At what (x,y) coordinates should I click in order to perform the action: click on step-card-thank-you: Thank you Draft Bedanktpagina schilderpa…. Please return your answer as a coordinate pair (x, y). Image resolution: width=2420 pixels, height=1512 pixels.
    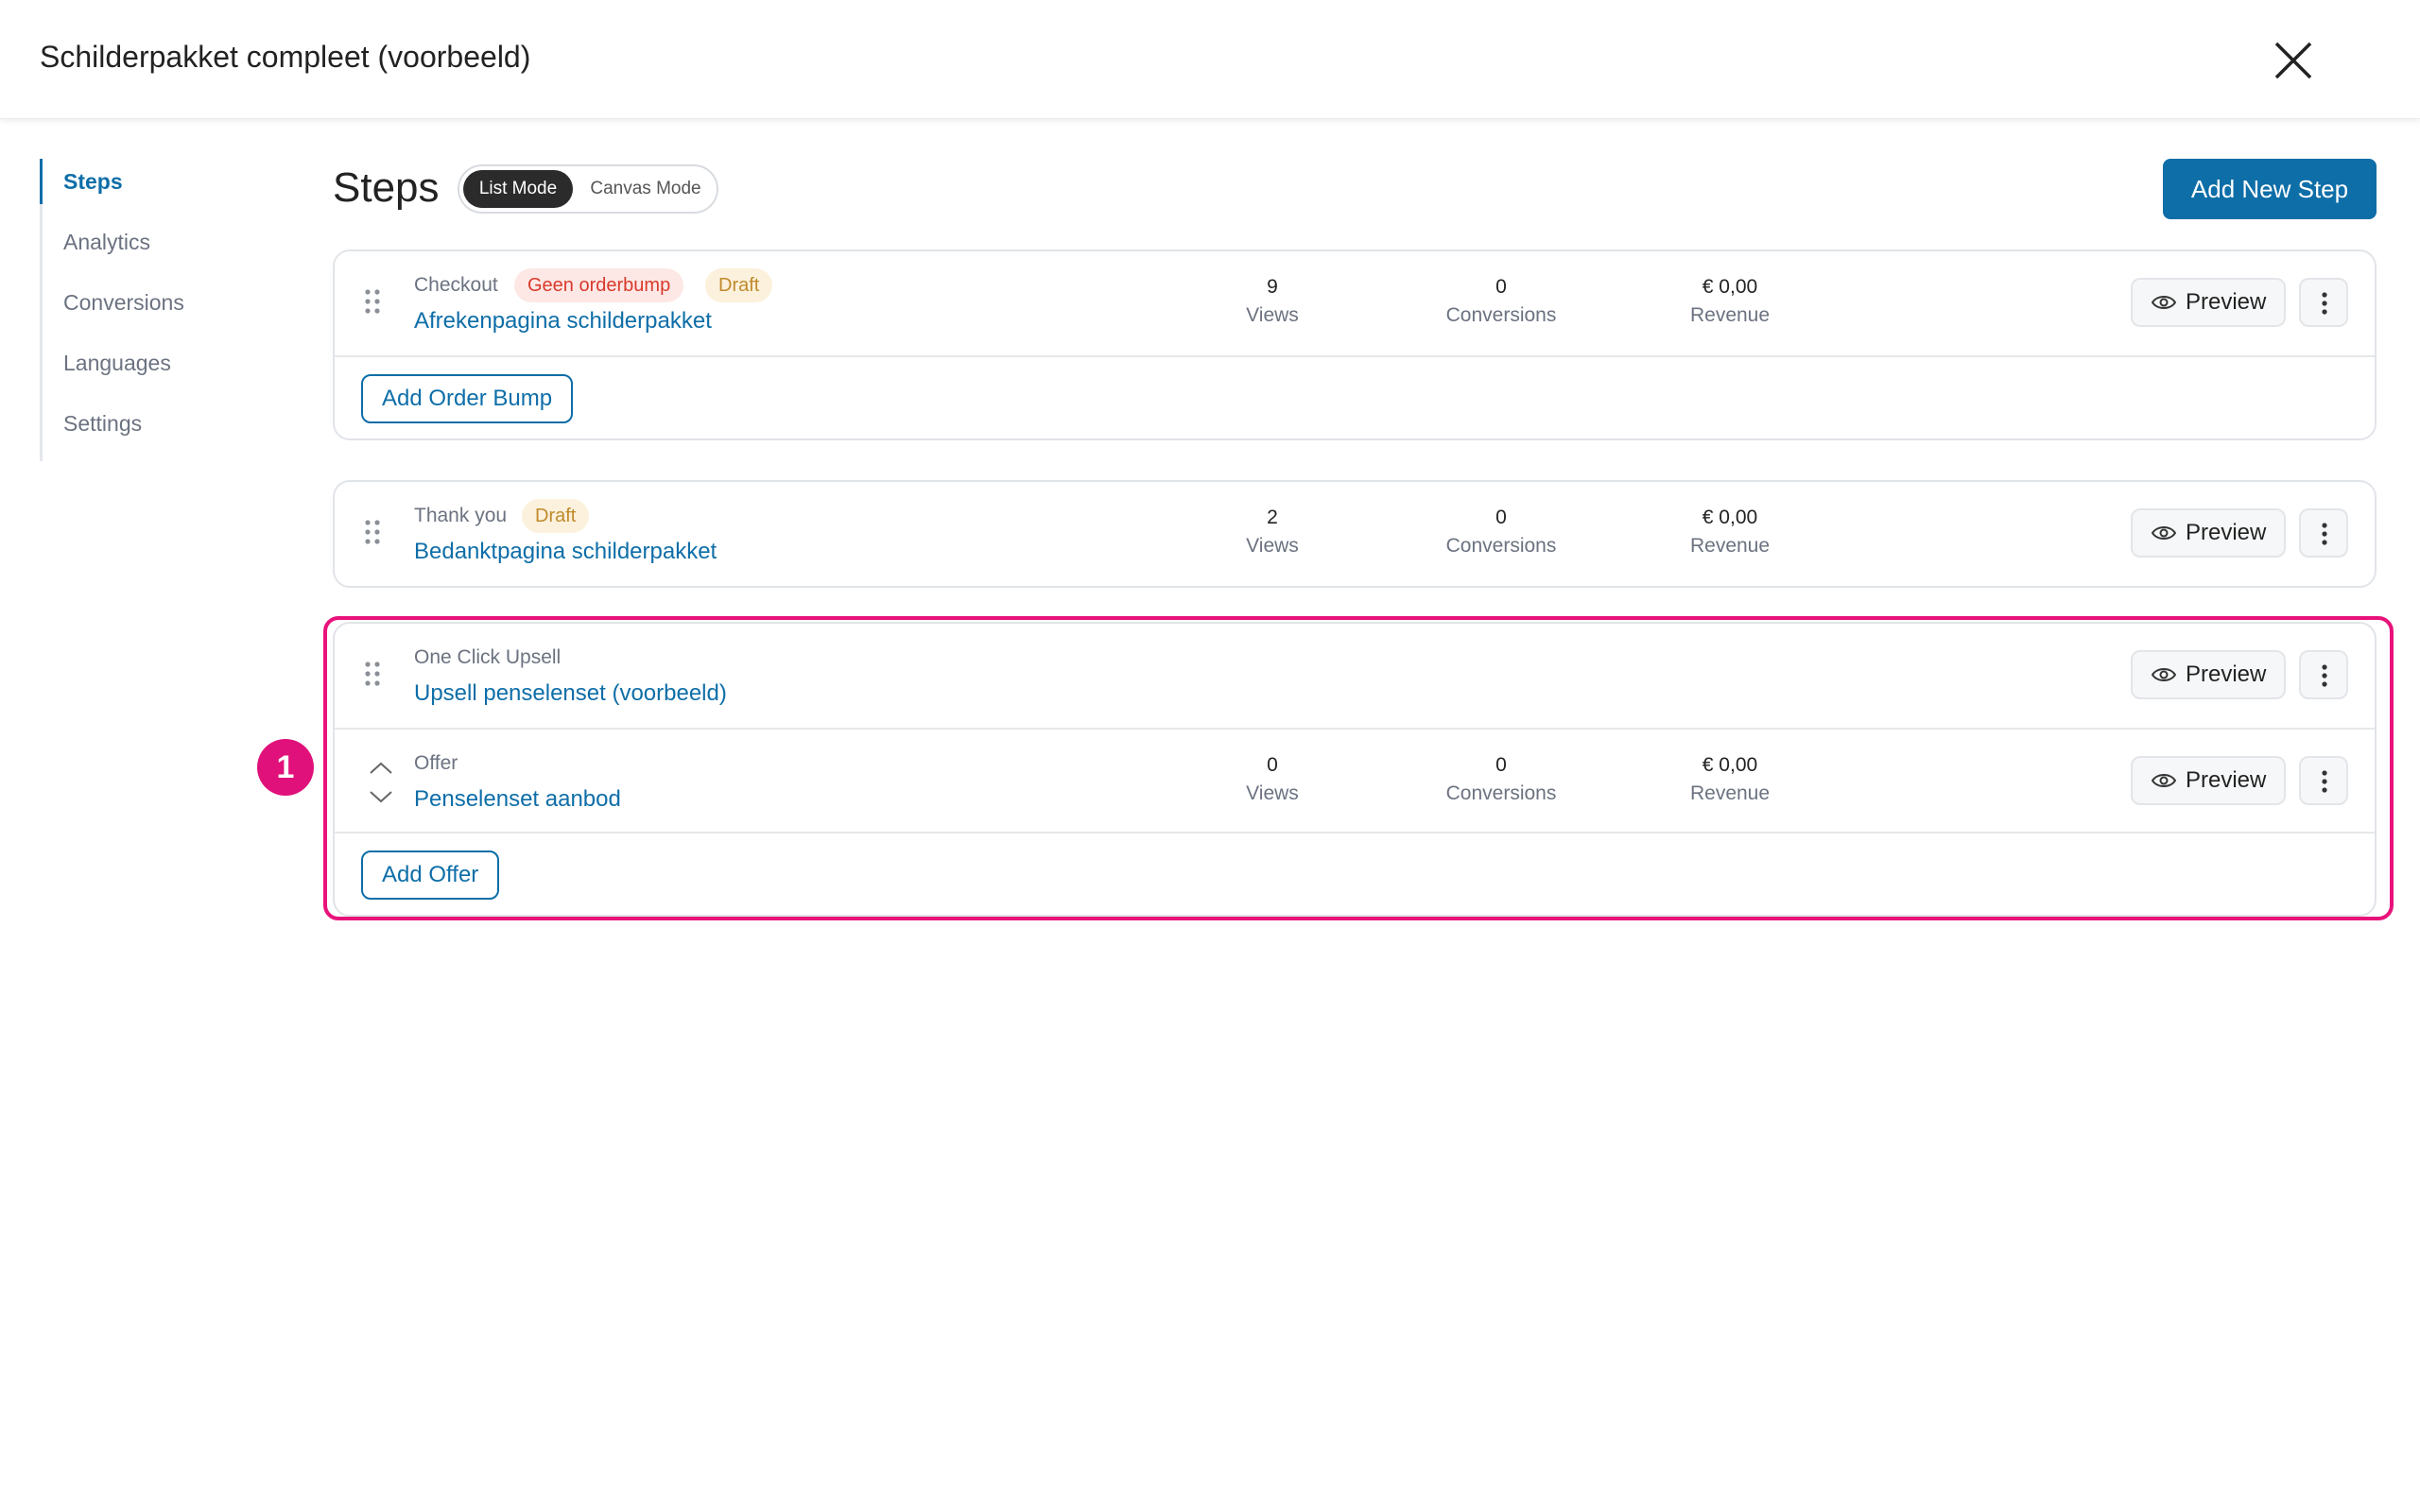
    Looking at the image, I should click on (1355, 534).